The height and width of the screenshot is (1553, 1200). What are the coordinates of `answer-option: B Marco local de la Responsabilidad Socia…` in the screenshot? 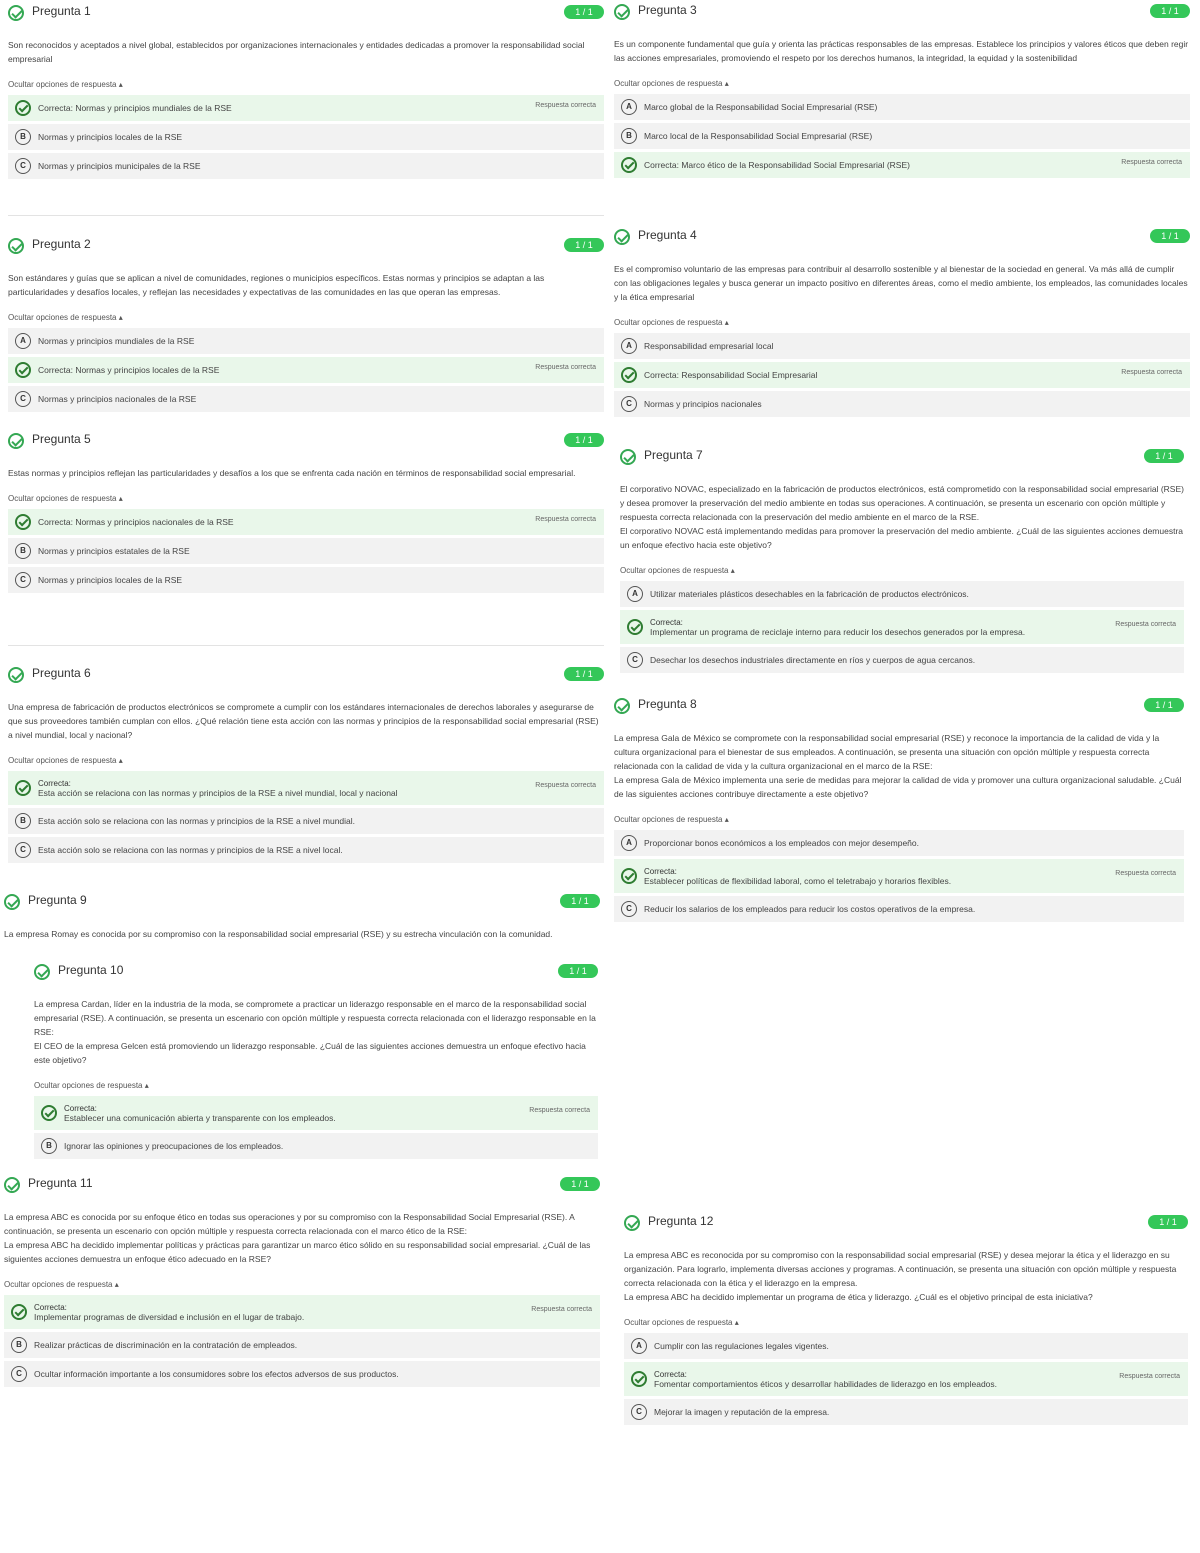 It's located at (902, 136).